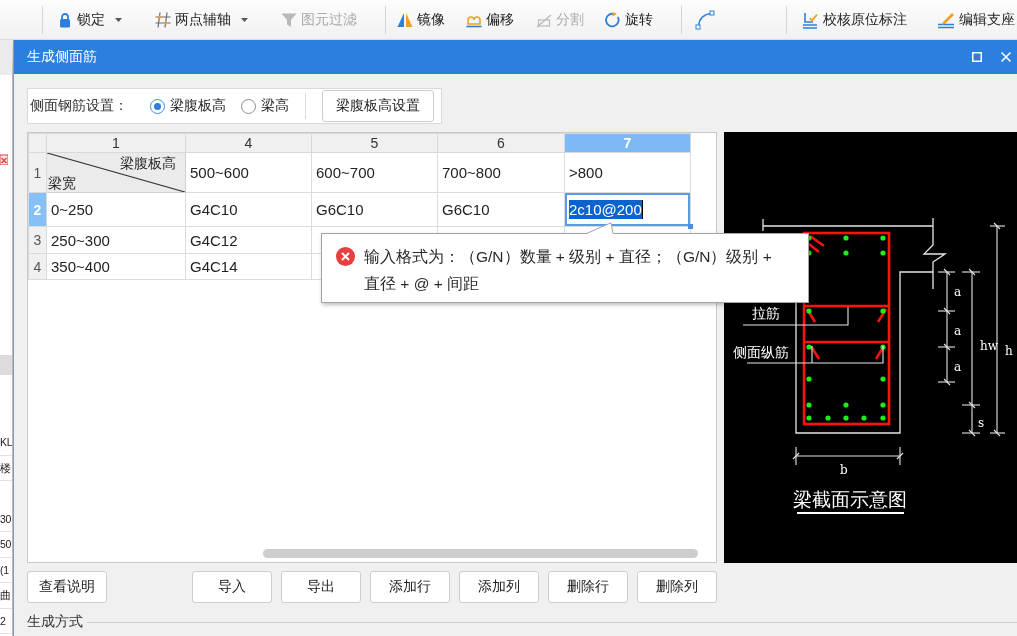 This screenshot has height=636, width=1017. Describe the element at coordinates (946, 19) in the screenshot. I see `pencil-icon` at that location.